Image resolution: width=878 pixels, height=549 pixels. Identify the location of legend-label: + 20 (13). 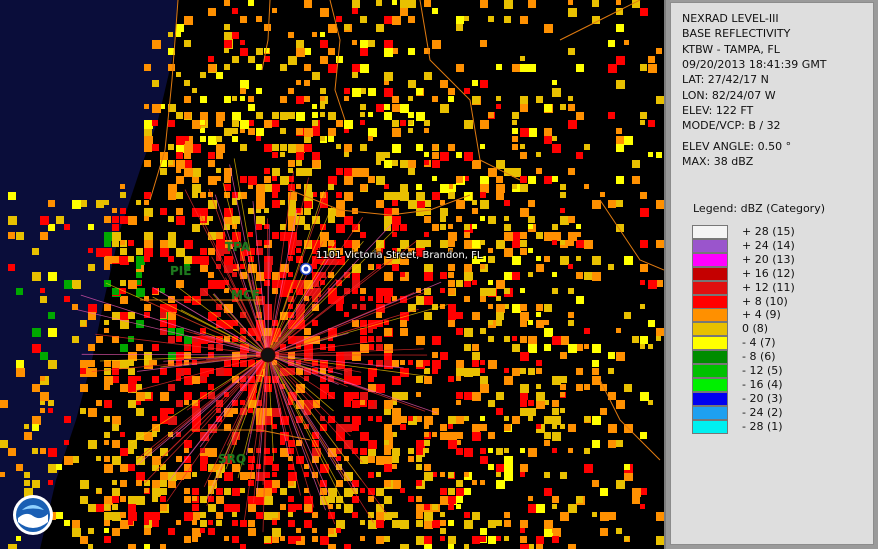
(768, 259).